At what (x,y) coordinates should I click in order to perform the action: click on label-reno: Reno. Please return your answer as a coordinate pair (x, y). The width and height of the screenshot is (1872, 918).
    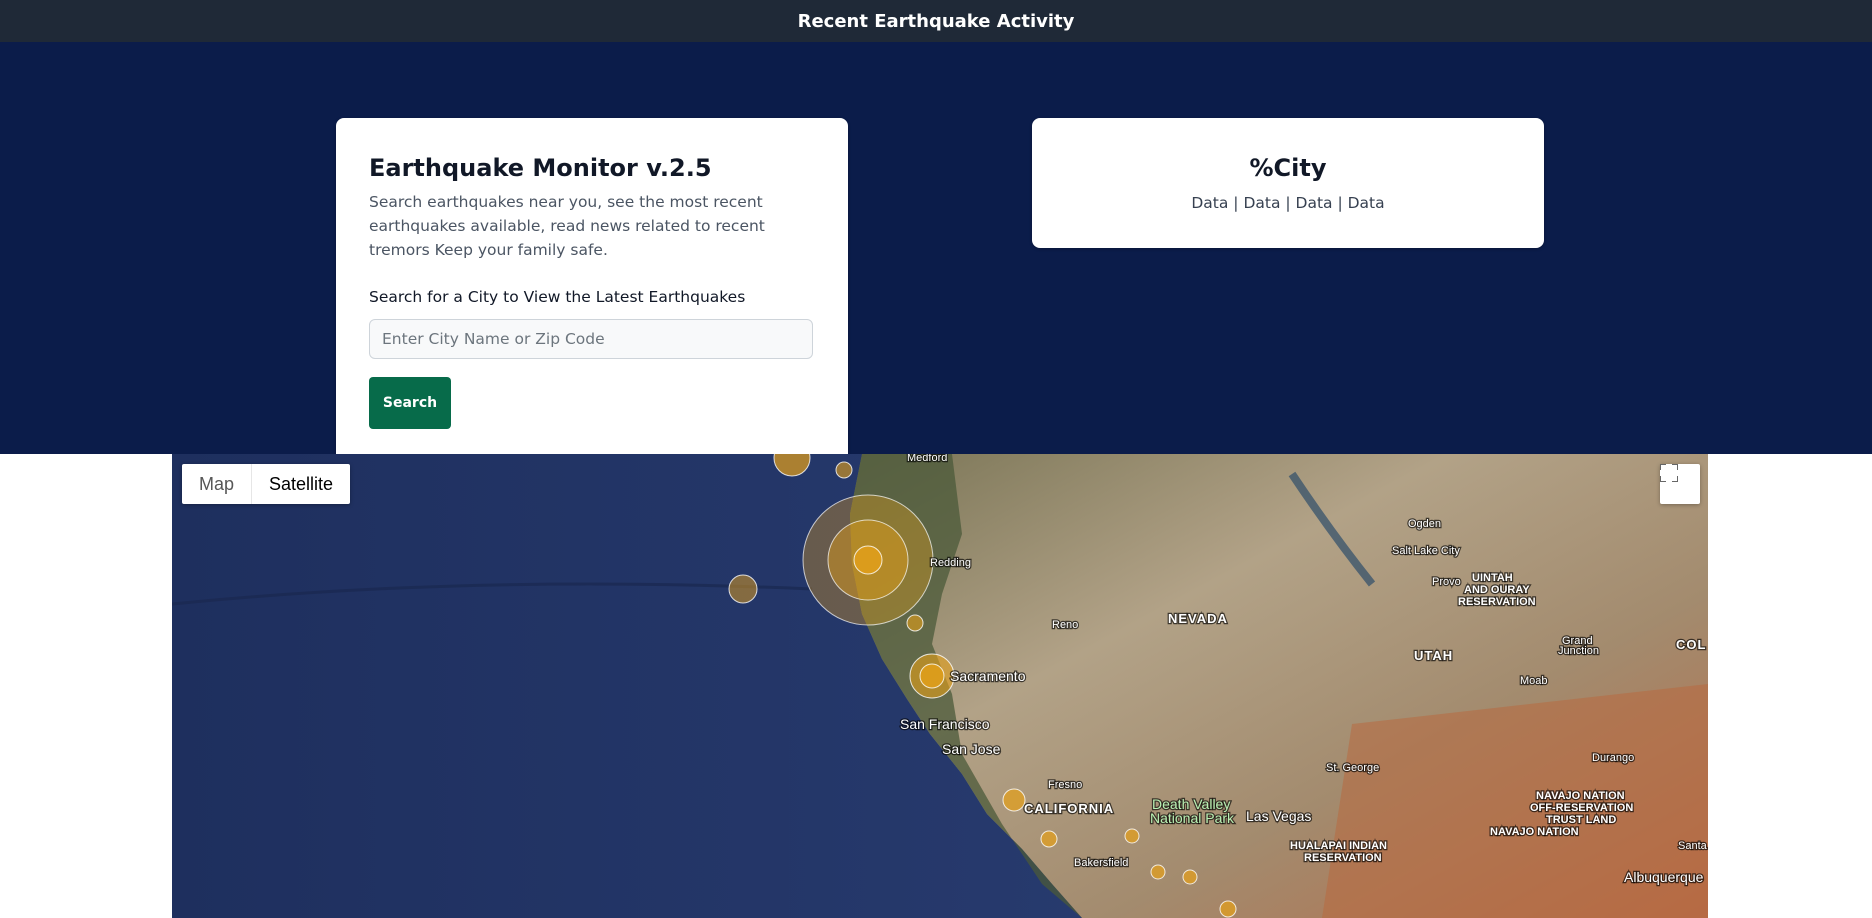
    Looking at the image, I should click on (1065, 625).